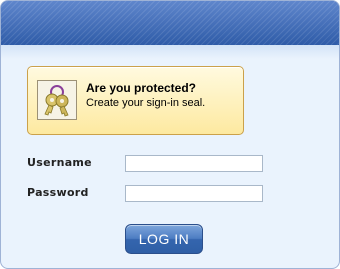 The height and width of the screenshot is (269, 340). Describe the element at coordinates (57, 100) in the screenshot. I see `keys-icon` at that location.